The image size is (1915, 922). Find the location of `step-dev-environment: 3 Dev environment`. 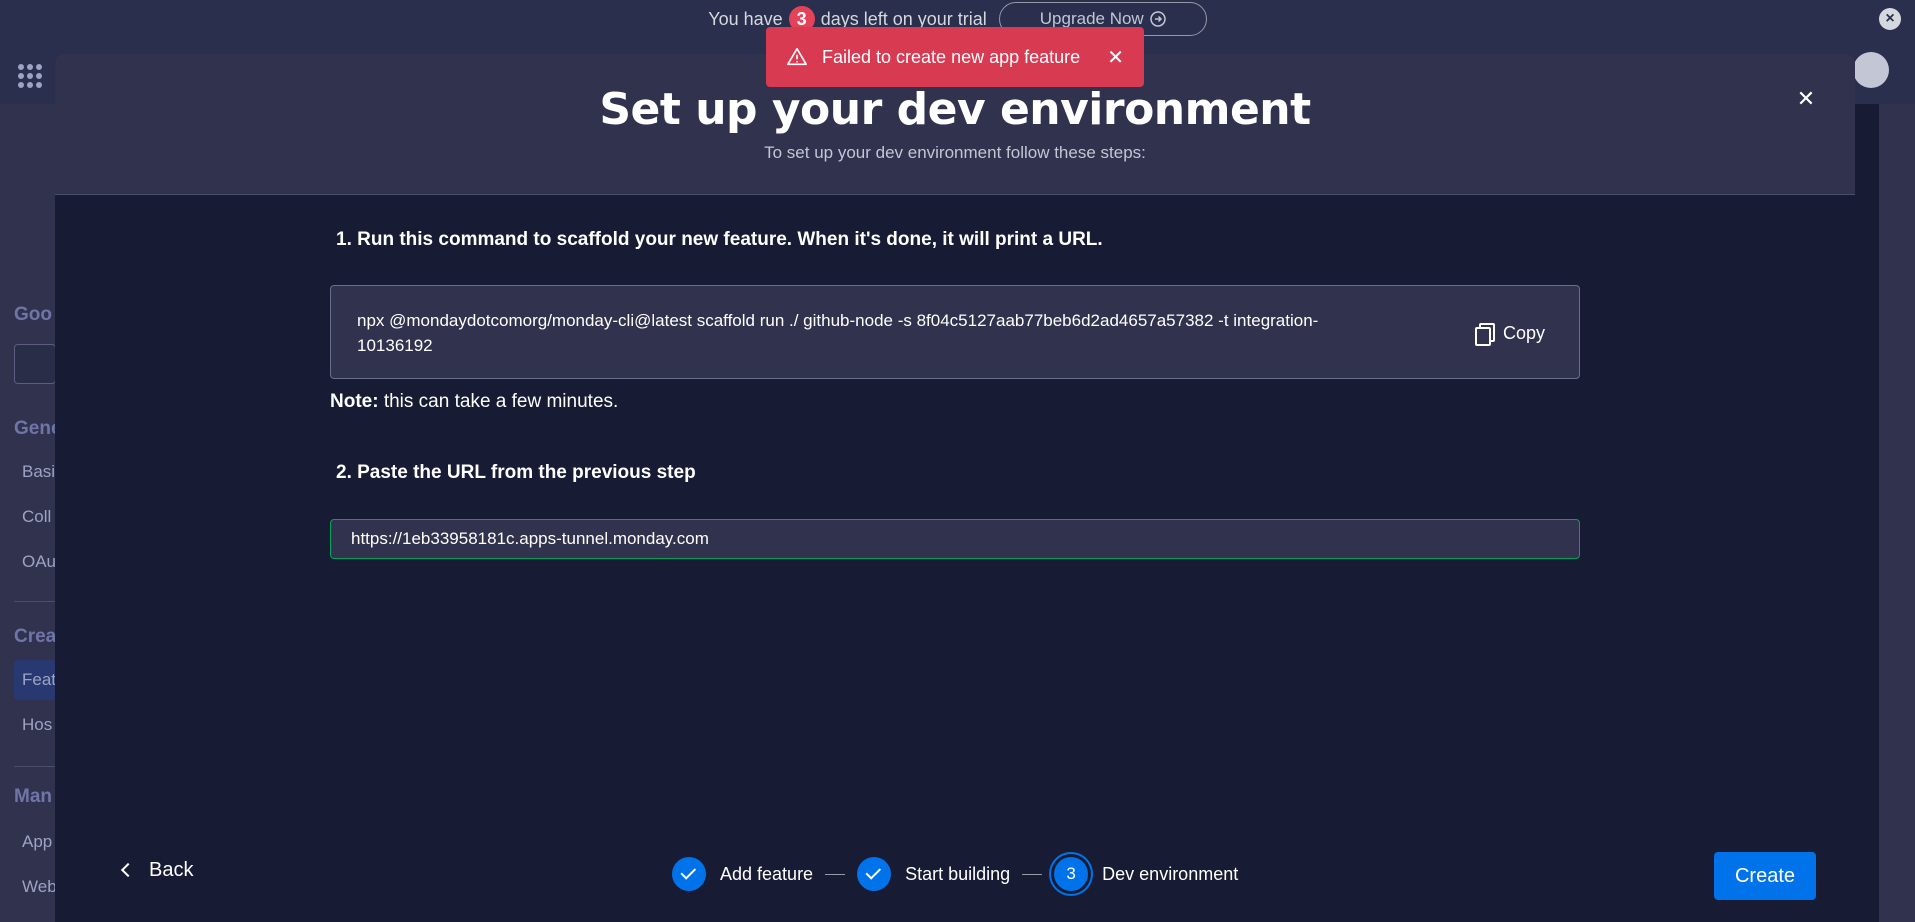

step-dev-environment: 3 Dev environment is located at coordinates (1146, 874).